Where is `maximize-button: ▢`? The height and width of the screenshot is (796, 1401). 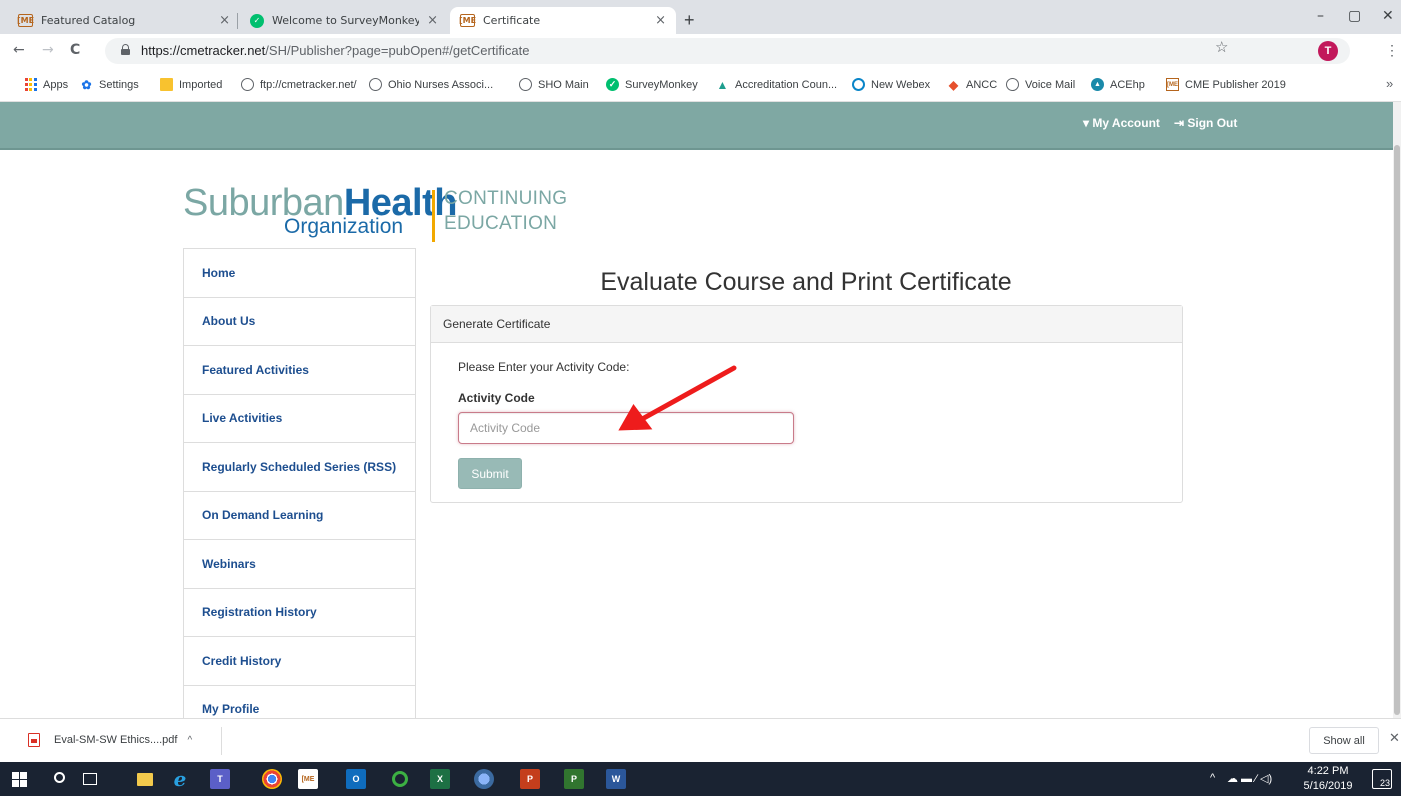 maximize-button: ▢ is located at coordinates (1354, 16).